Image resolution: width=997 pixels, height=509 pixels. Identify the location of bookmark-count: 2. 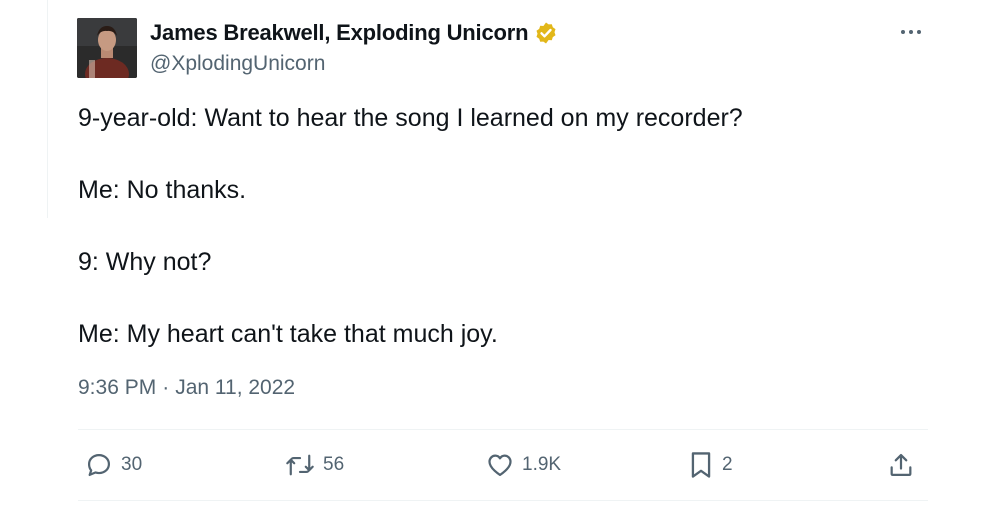
(727, 464).